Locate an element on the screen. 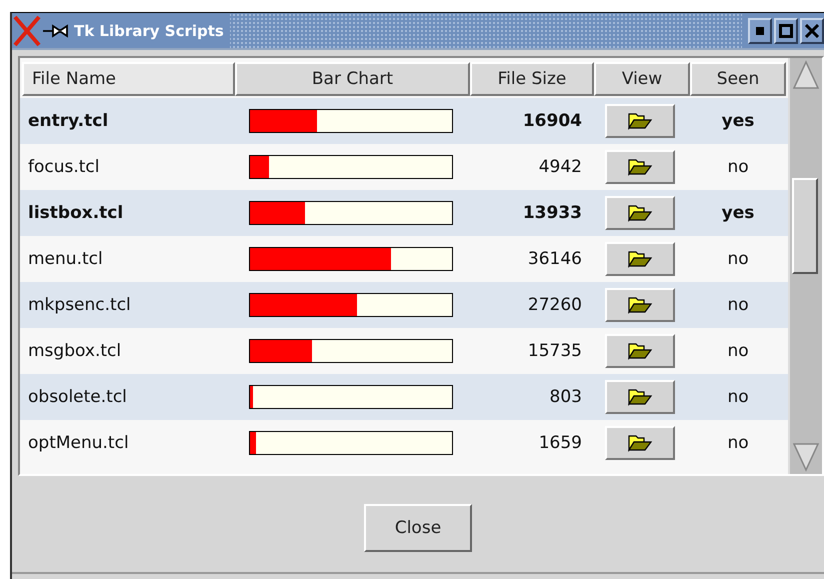  file-name: entry.tcl is located at coordinates (68, 121).